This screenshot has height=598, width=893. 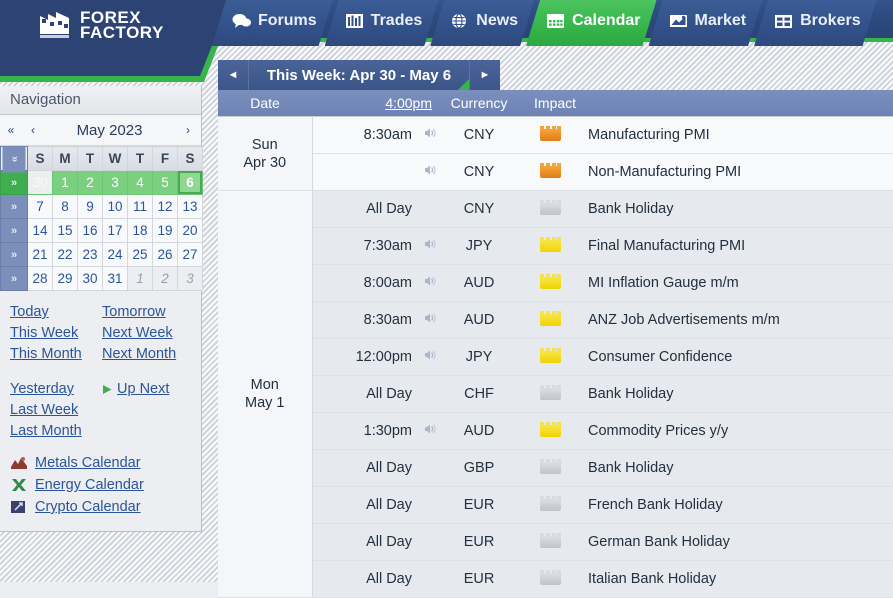 I want to click on mini-calendar-day: 15, so click(x=65, y=230).